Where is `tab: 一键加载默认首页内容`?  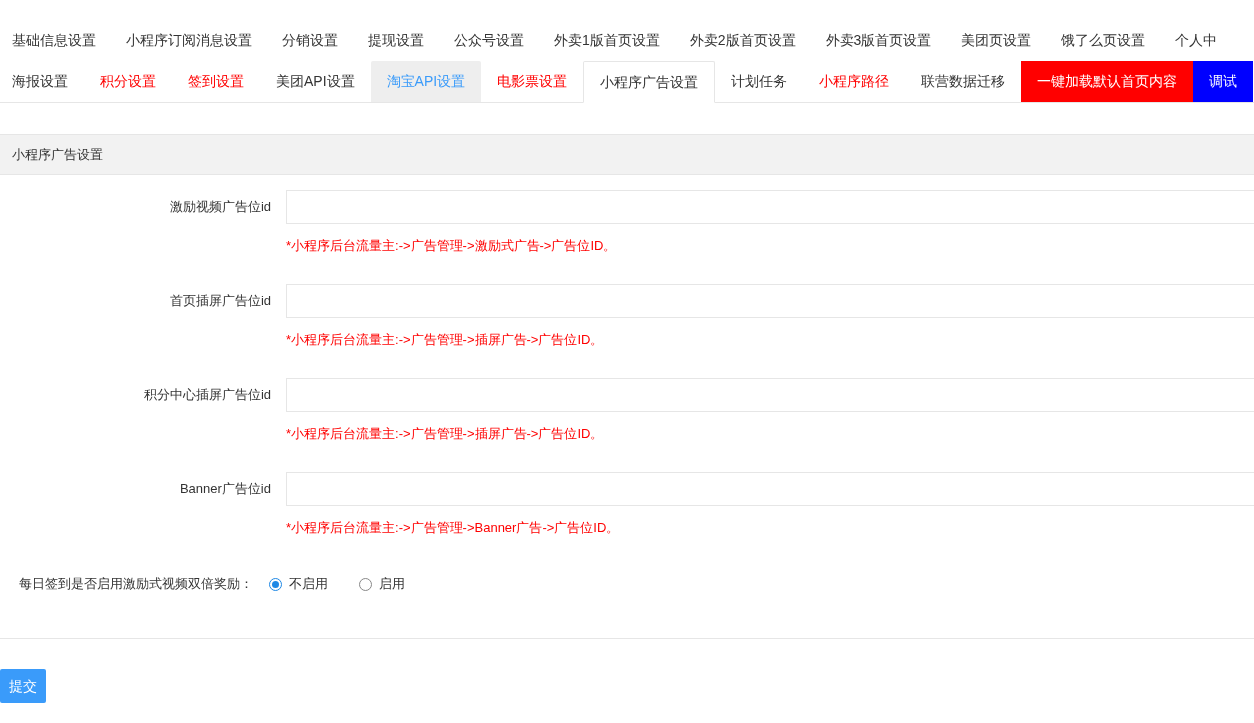 tab: 一键加载默认首页内容 is located at coordinates (1107, 81).